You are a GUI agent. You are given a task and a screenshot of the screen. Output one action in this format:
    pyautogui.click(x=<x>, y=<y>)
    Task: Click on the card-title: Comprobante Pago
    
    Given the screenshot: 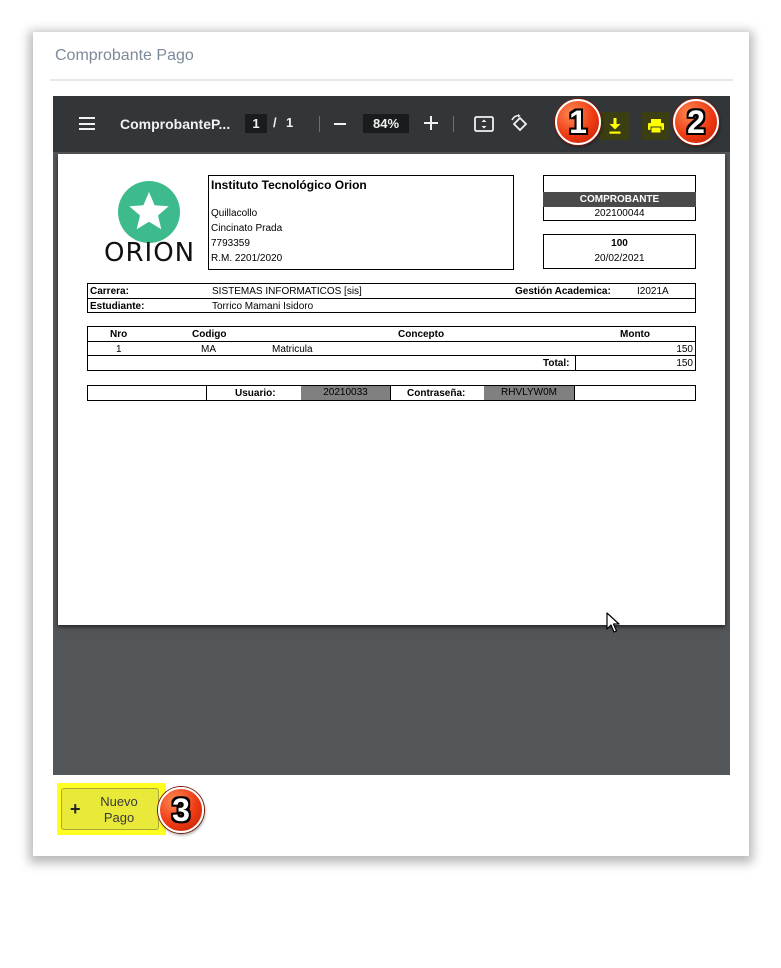 What is the action you would take?
    pyautogui.click(x=124, y=55)
    